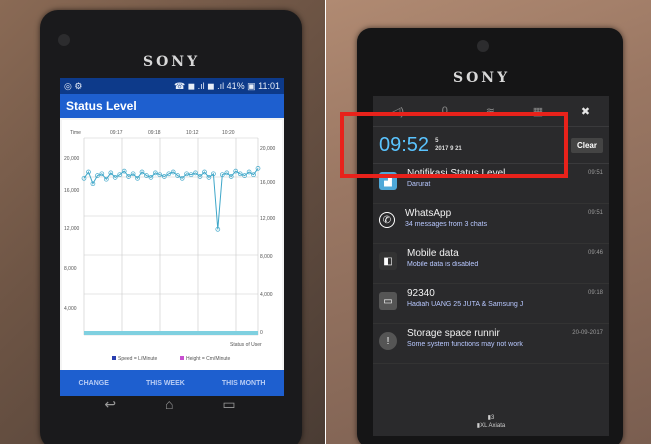  Describe the element at coordinates (388, 261) in the screenshot. I see `mobile-data-icon: ◧` at that location.